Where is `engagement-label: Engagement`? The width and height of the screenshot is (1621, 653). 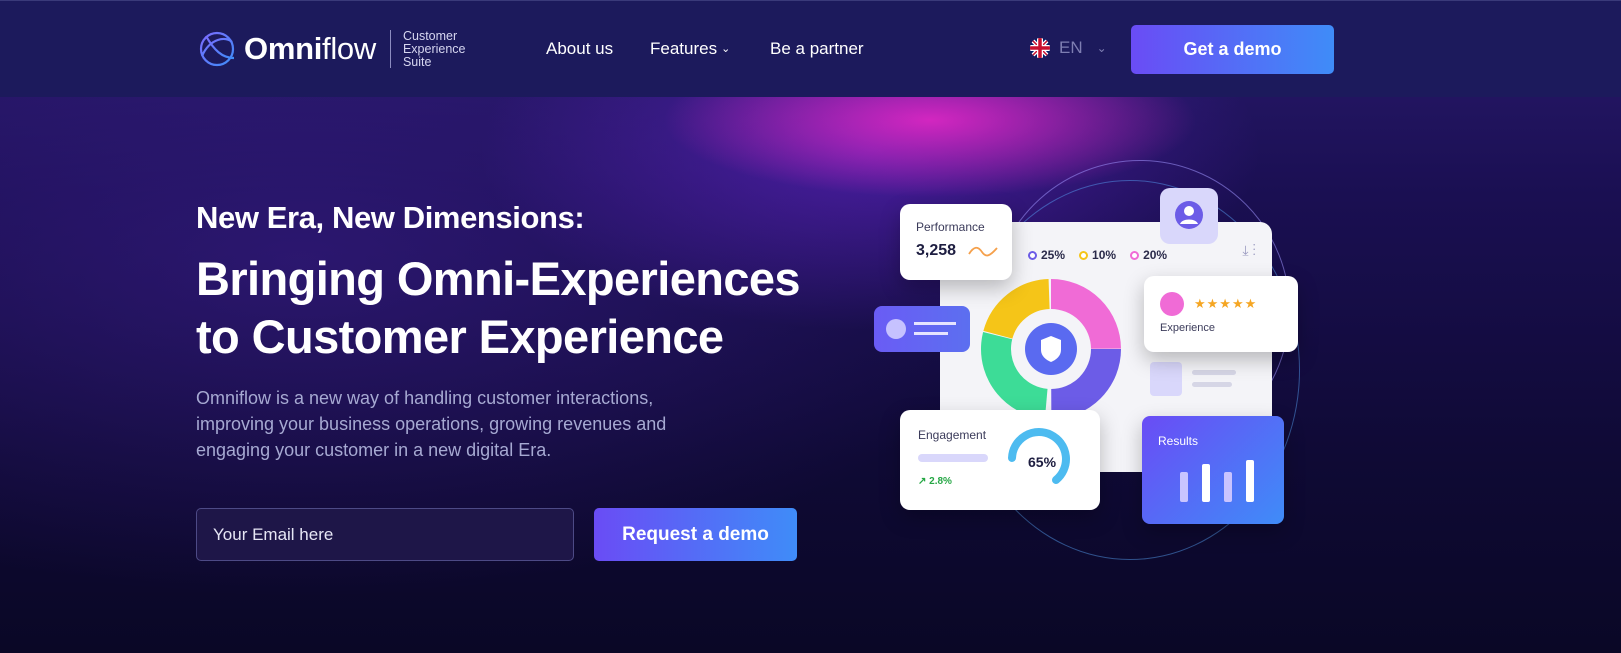 engagement-label: Engagement is located at coordinates (952, 435).